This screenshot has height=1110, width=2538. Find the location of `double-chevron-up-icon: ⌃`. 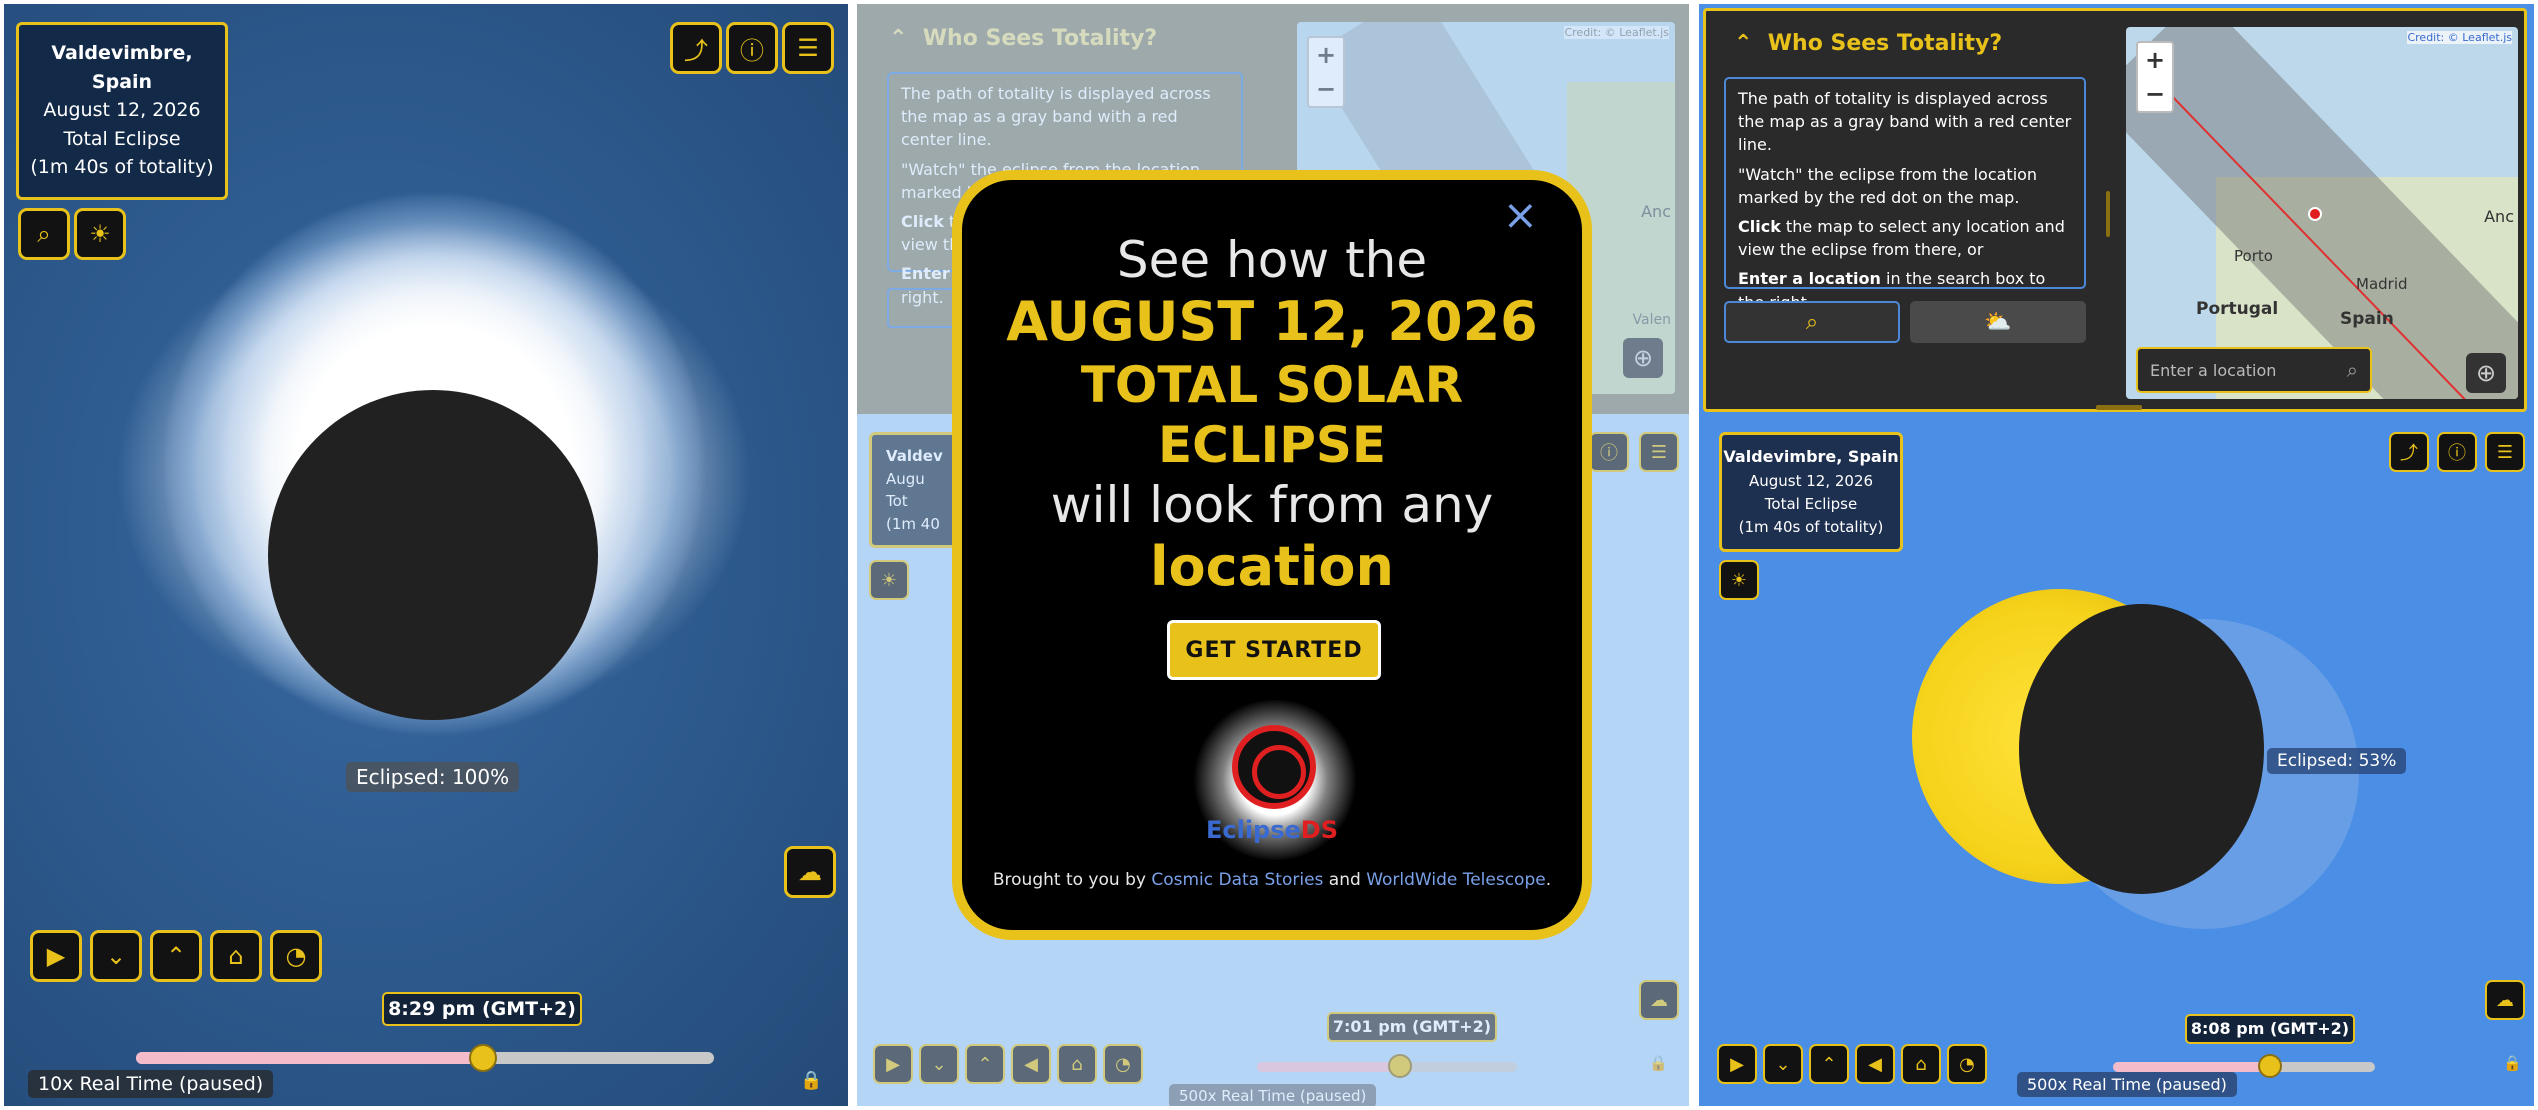

double-chevron-up-icon: ⌃ is located at coordinates (985, 1064).